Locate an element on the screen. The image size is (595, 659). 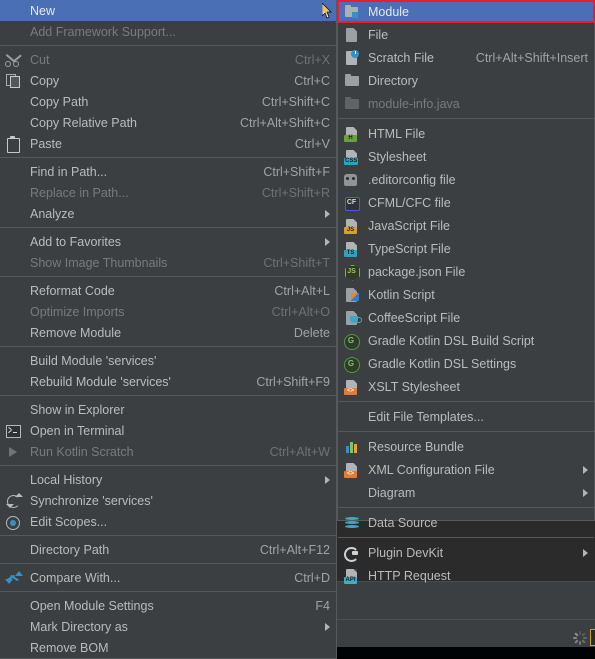
menu-item-shortcut: Ctrl+Shift+C is located at coordinates (295, 101).